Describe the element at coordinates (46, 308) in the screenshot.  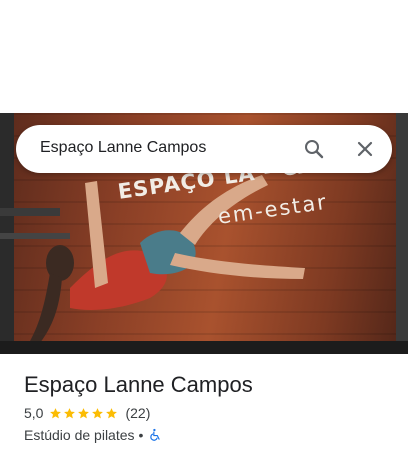
I see `person-hair` at that location.